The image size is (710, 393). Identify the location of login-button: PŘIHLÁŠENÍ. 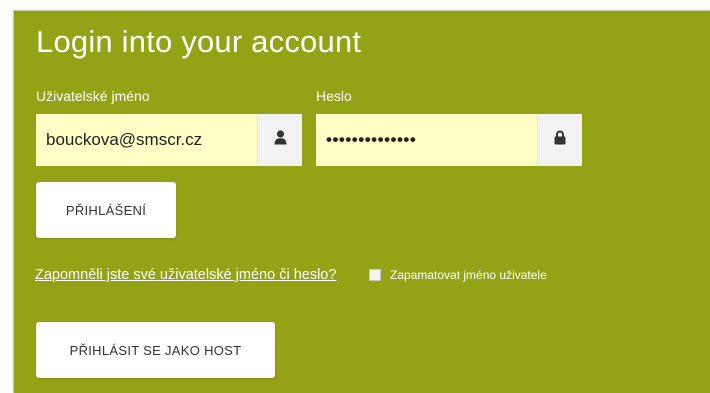
(106, 210).